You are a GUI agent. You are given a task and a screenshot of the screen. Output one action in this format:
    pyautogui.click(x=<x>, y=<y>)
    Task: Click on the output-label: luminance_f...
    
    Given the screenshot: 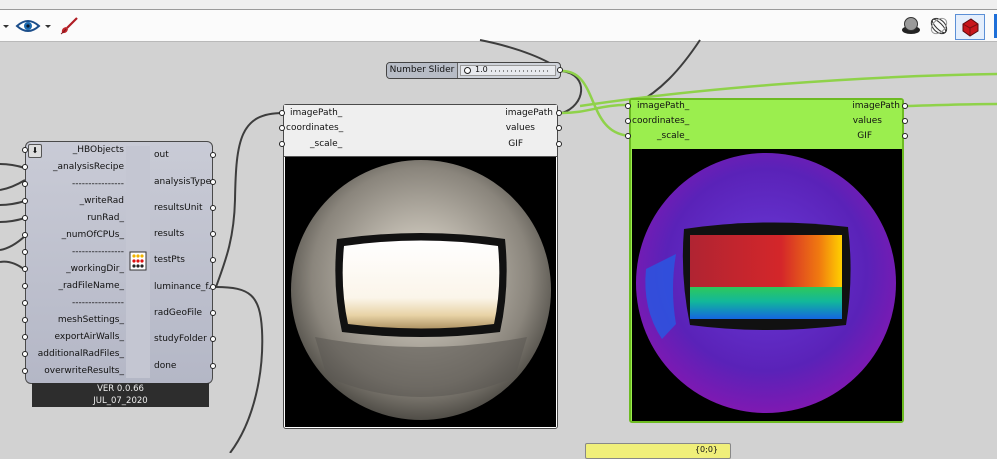 What is the action you would take?
    pyautogui.click(x=185, y=287)
    